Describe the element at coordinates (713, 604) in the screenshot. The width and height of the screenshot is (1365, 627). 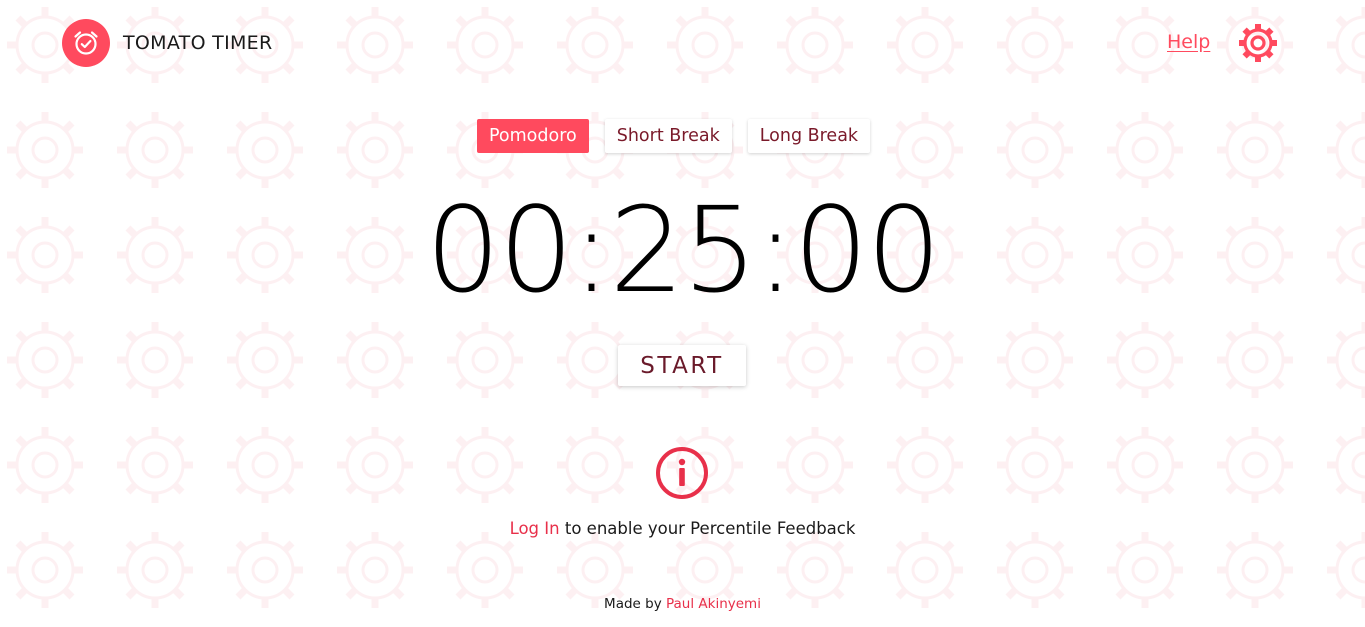
I see `author-link: Paul Akinyemi` at that location.